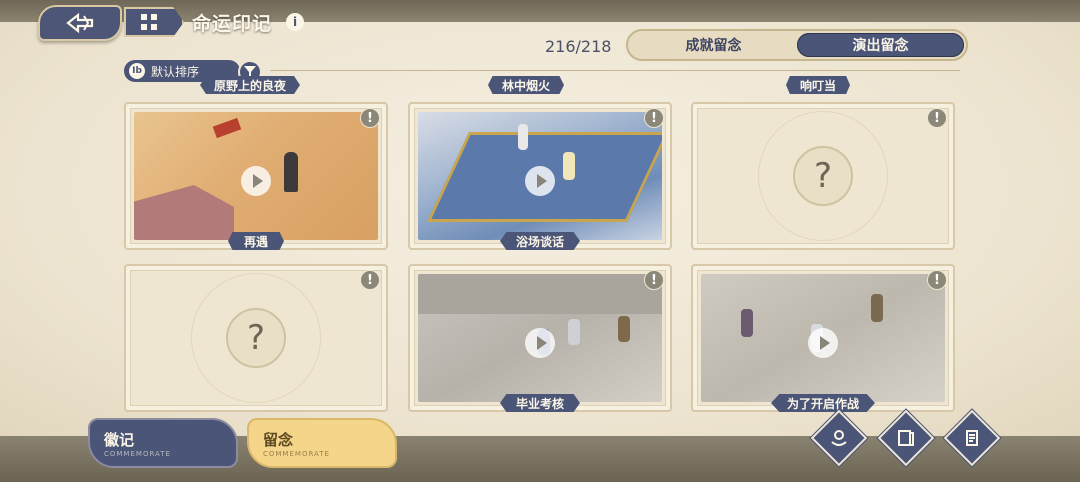 Image resolution: width=1080 pixels, height=482 pixels. Describe the element at coordinates (906, 438) in the screenshot. I see `book-icon` at that location.